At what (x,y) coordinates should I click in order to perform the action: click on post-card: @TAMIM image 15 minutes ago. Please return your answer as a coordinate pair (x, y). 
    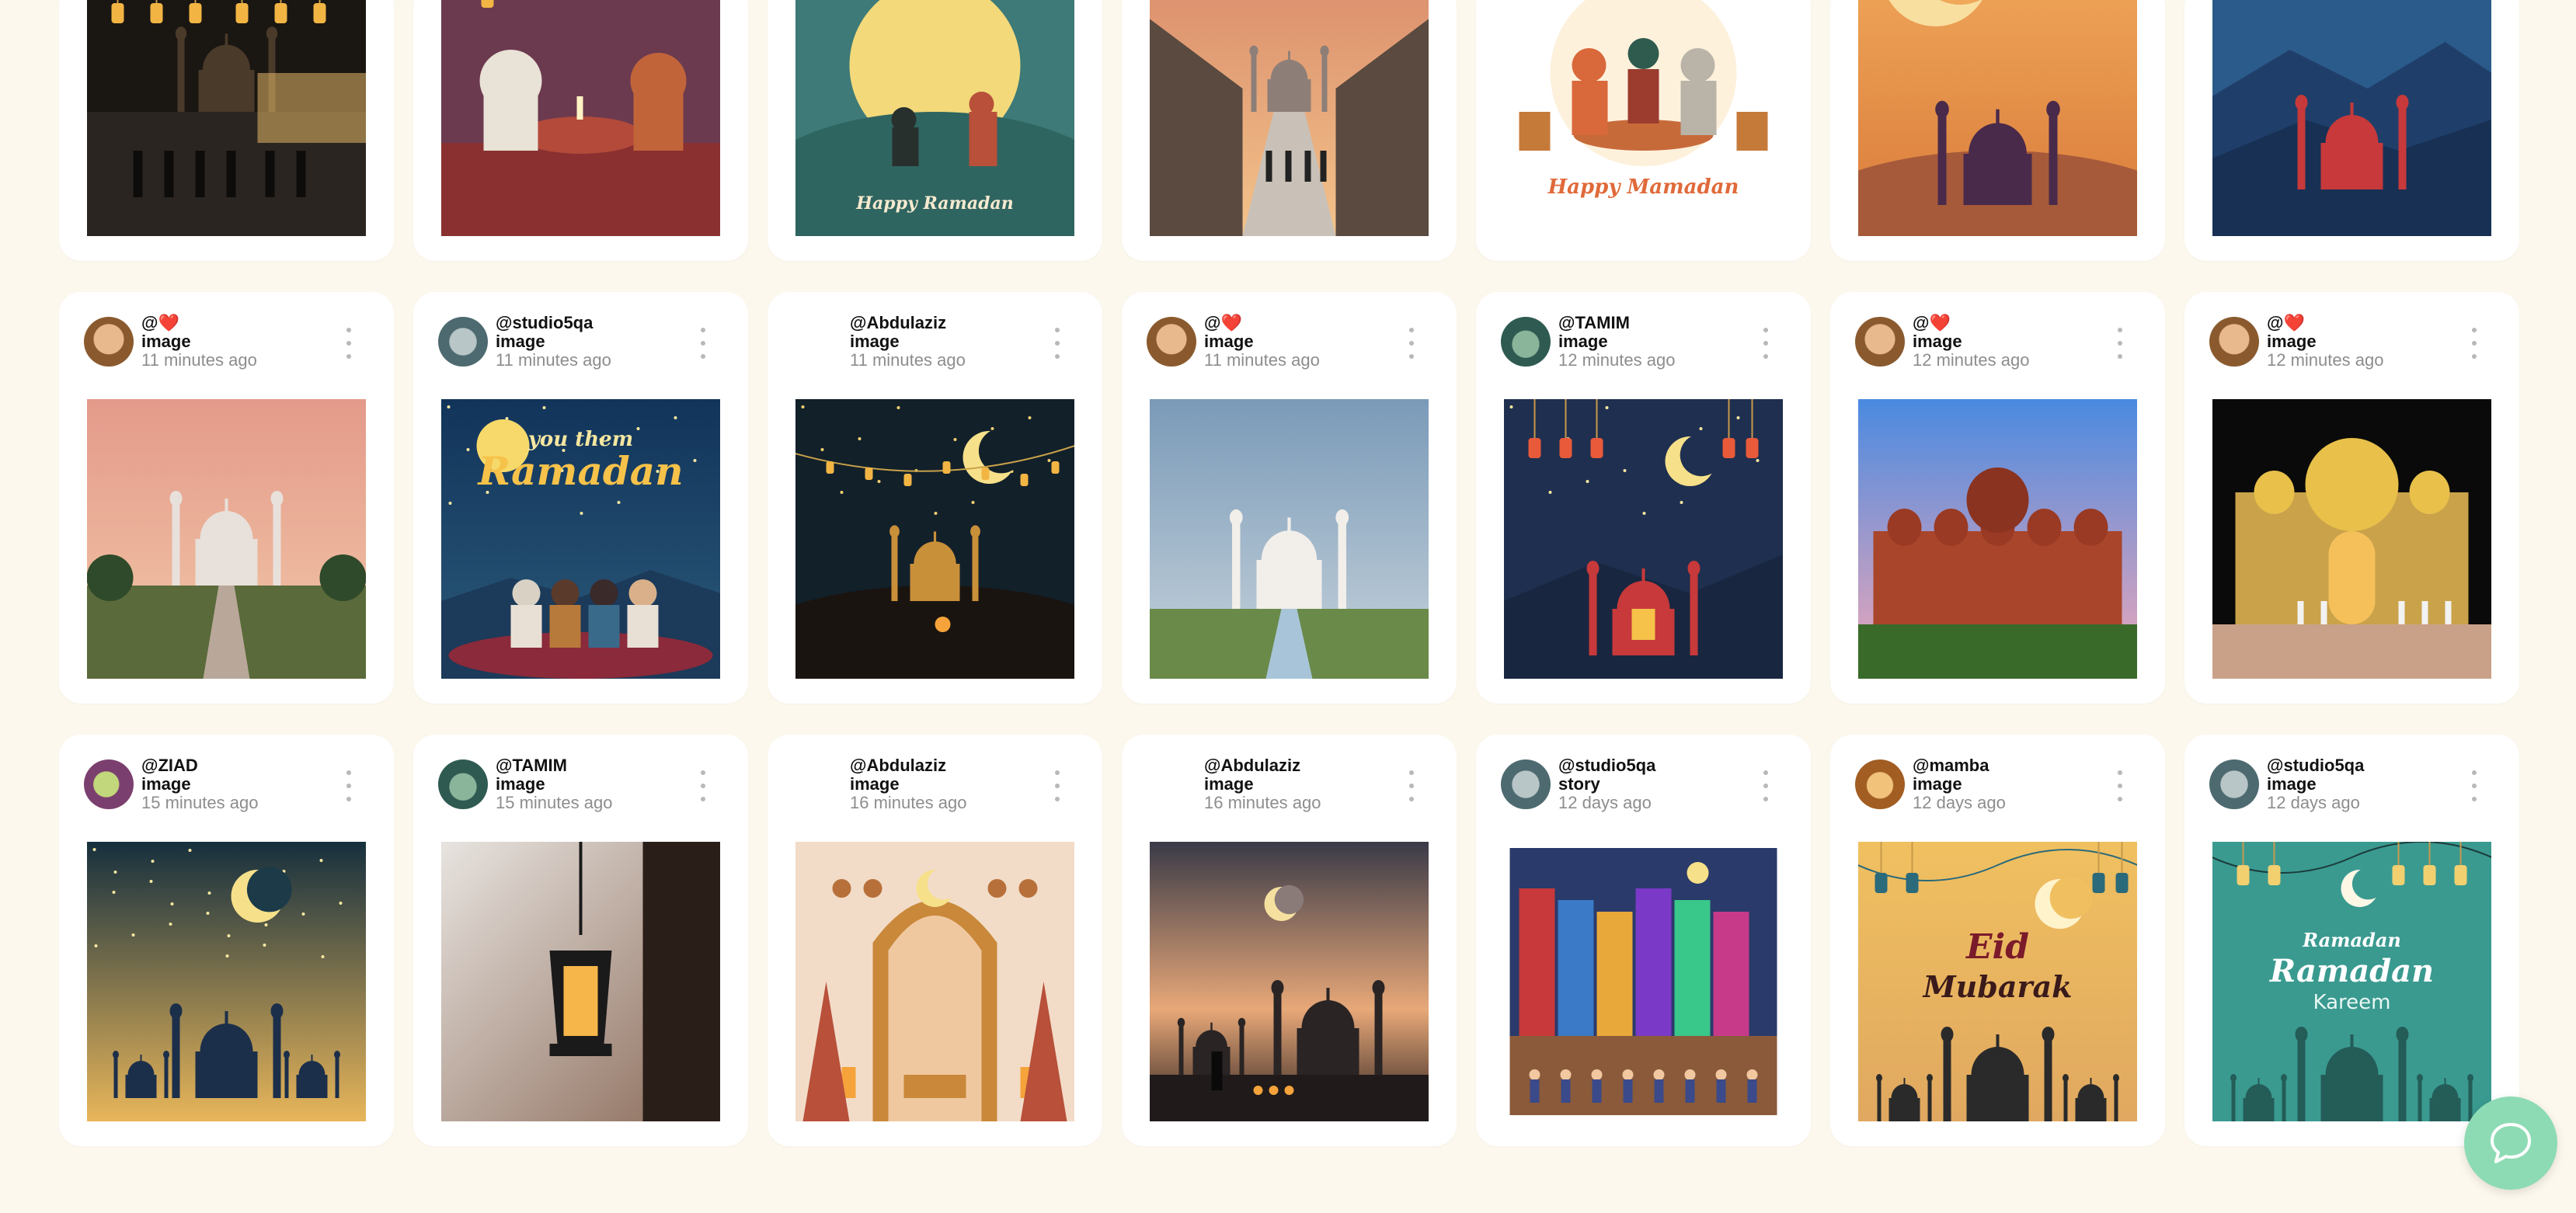
    Looking at the image, I should click on (580, 940).